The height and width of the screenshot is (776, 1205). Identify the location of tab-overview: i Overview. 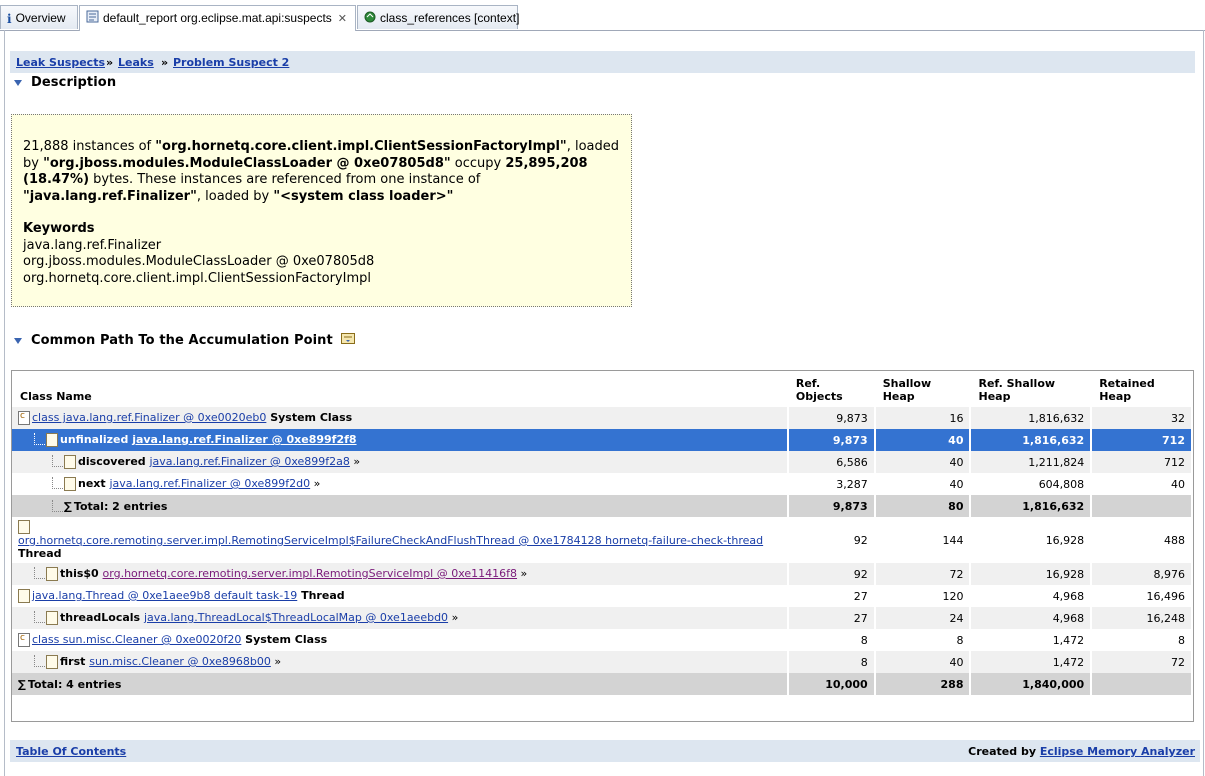
(39, 17).